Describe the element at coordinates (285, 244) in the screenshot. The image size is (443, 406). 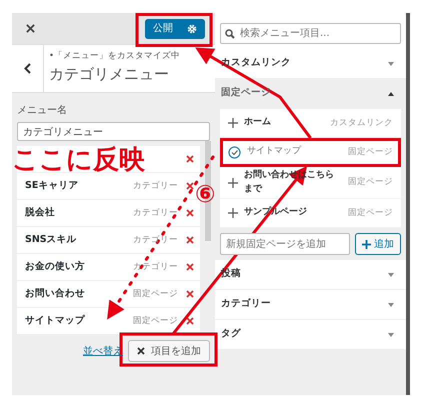
I see `new-page-field: 新規固定ページを追加` at that location.